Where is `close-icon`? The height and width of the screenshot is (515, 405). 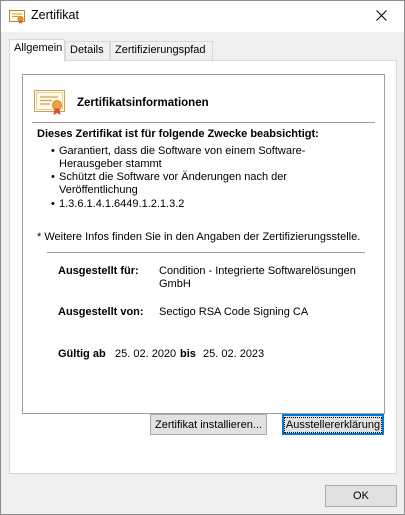
close-icon is located at coordinates (381, 16).